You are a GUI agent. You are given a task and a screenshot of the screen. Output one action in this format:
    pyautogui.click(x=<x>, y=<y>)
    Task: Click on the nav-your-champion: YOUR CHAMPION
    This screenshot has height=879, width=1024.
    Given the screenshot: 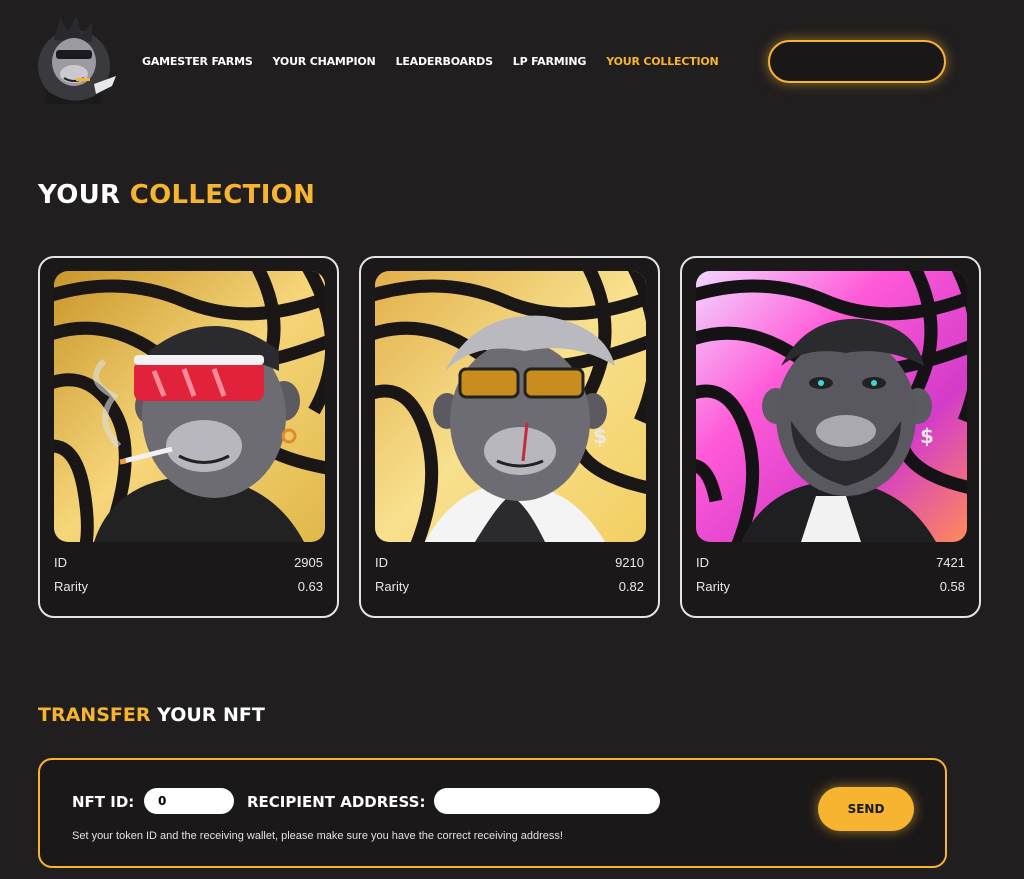 What is the action you would take?
    pyautogui.click(x=324, y=61)
    